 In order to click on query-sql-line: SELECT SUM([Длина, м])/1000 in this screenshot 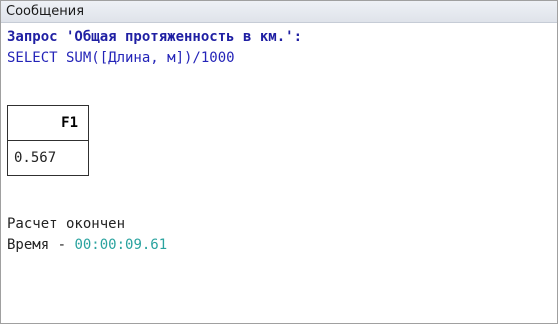, I will do `click(121, 58)`.